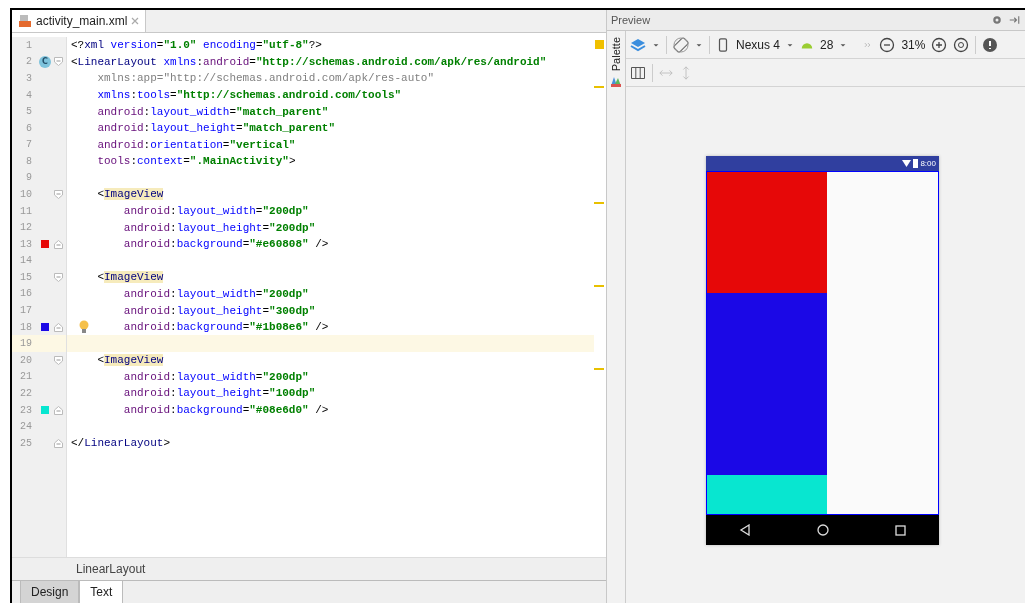 The height and width of the screenshot is (603, 1025). Describe the element at coordinates (45, 61) in the screenshot. I see `class-icon: C` at that location.